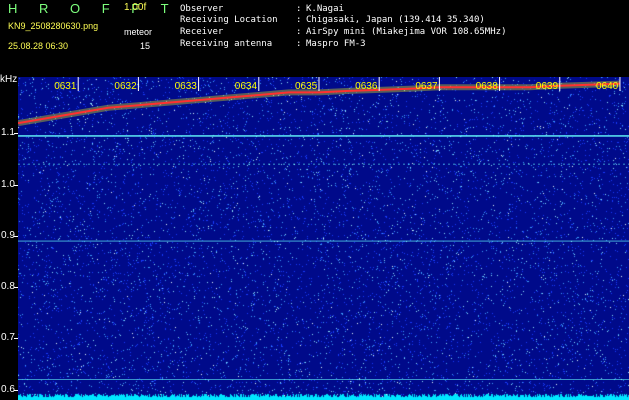 This screenshot has width=629, height=400. What do you see at coordinates (8, 184) in the screenshot?
I see `y-tick-label: 1.0` at bounding box center [8, 184].